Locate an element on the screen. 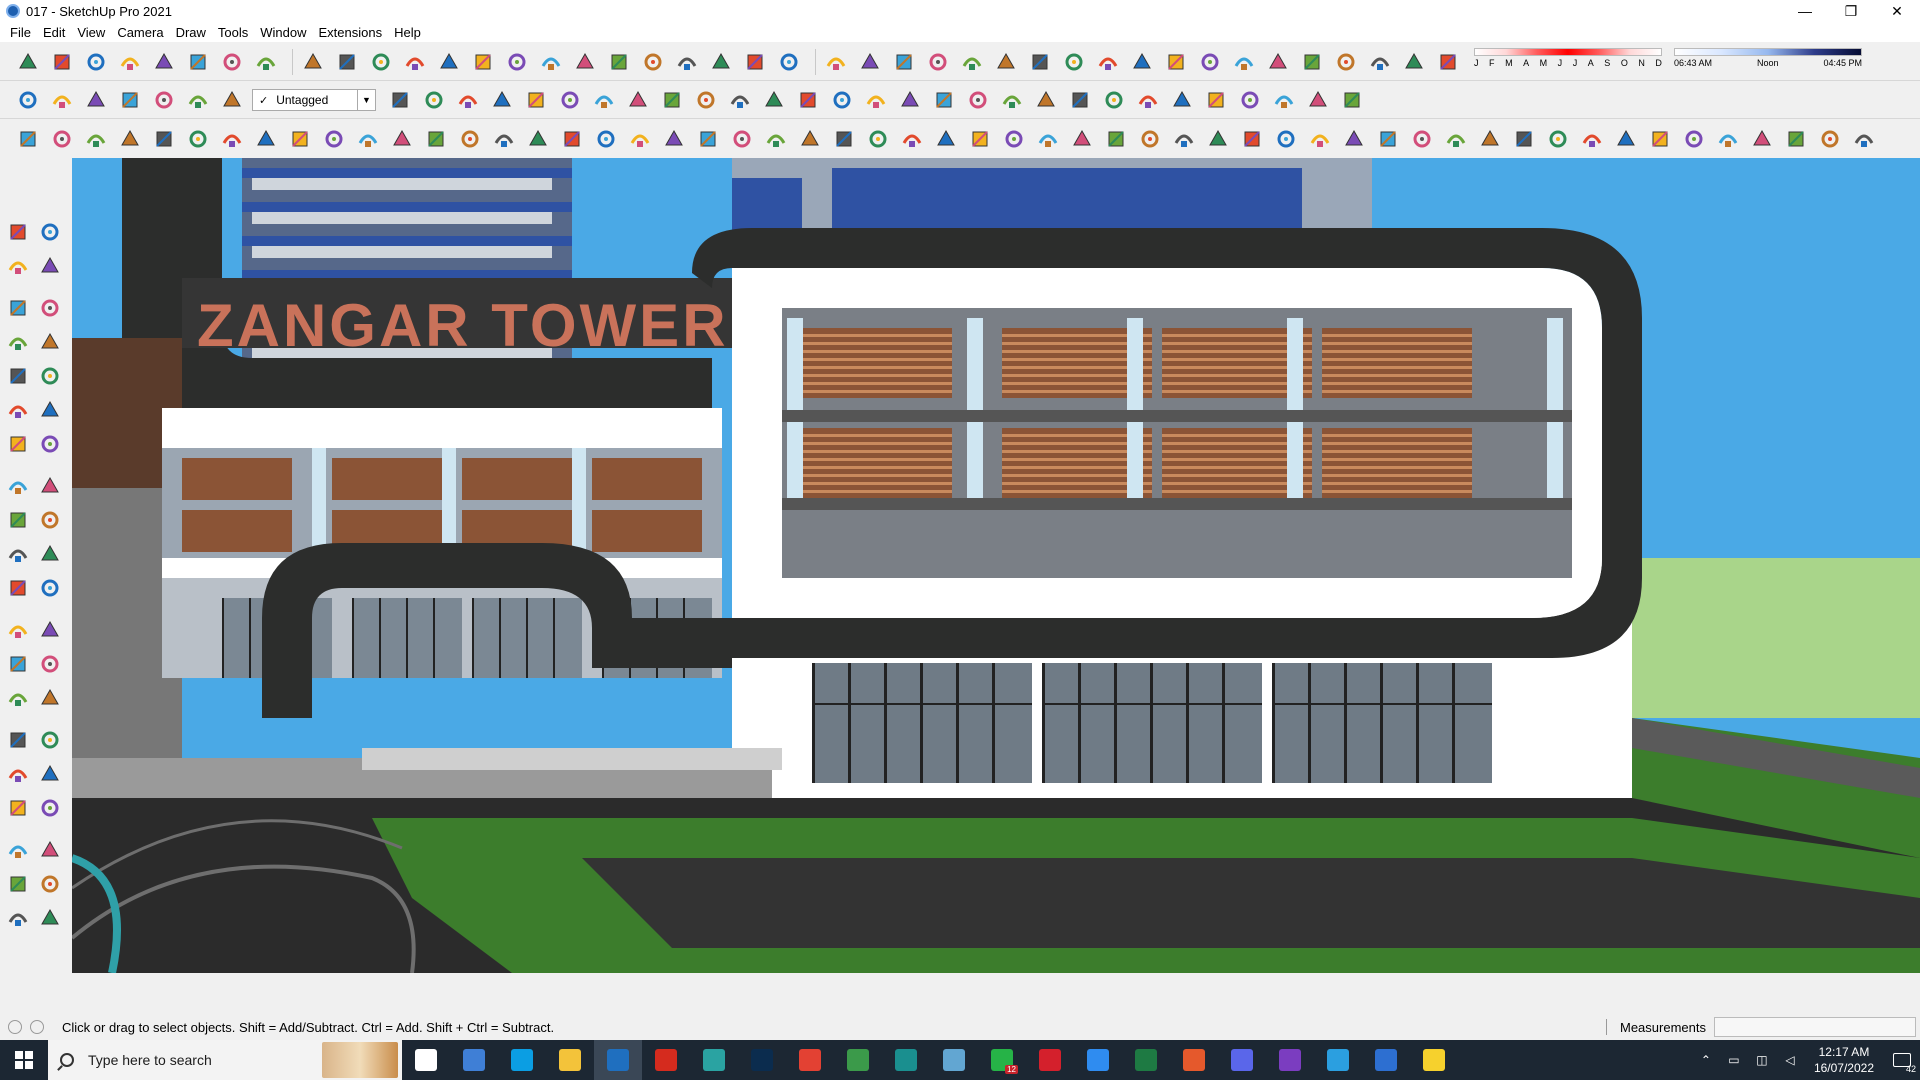 The width and height of the screenshot is (1920, 1080). rotated-rectangle-icon is located at coordinates (50, 342).